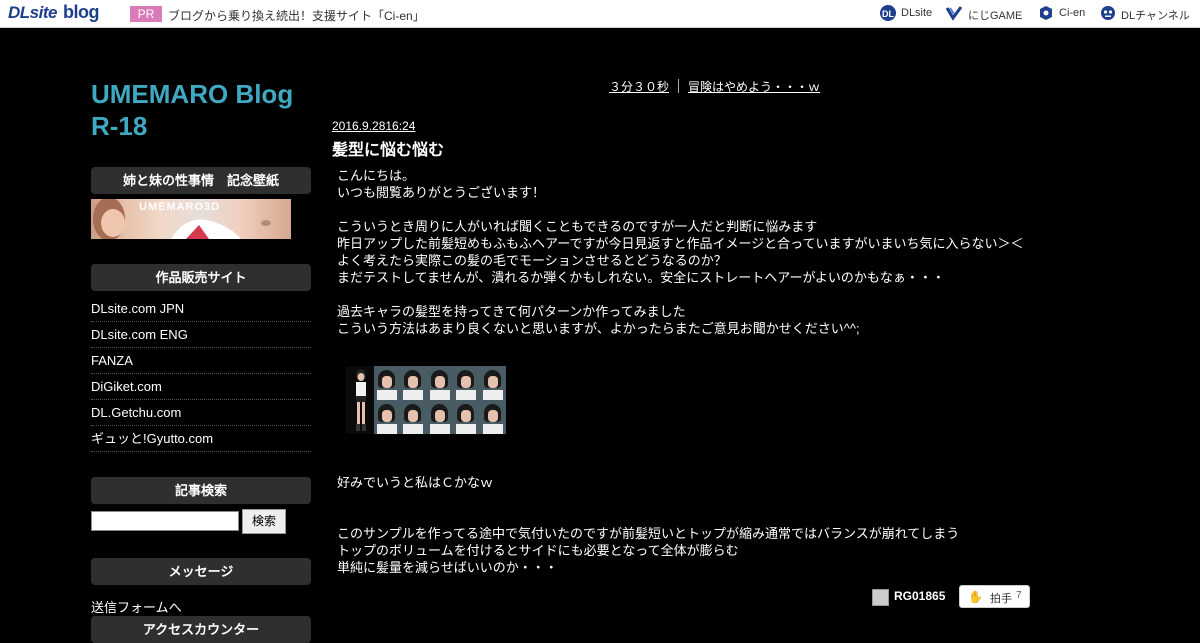 Image resolution: width=1200 pixels, height=643 pixels. Describe the element at coordinates (373, 126) in the screenshot. I see `post-date: 2016.9.2816:24` at that location.